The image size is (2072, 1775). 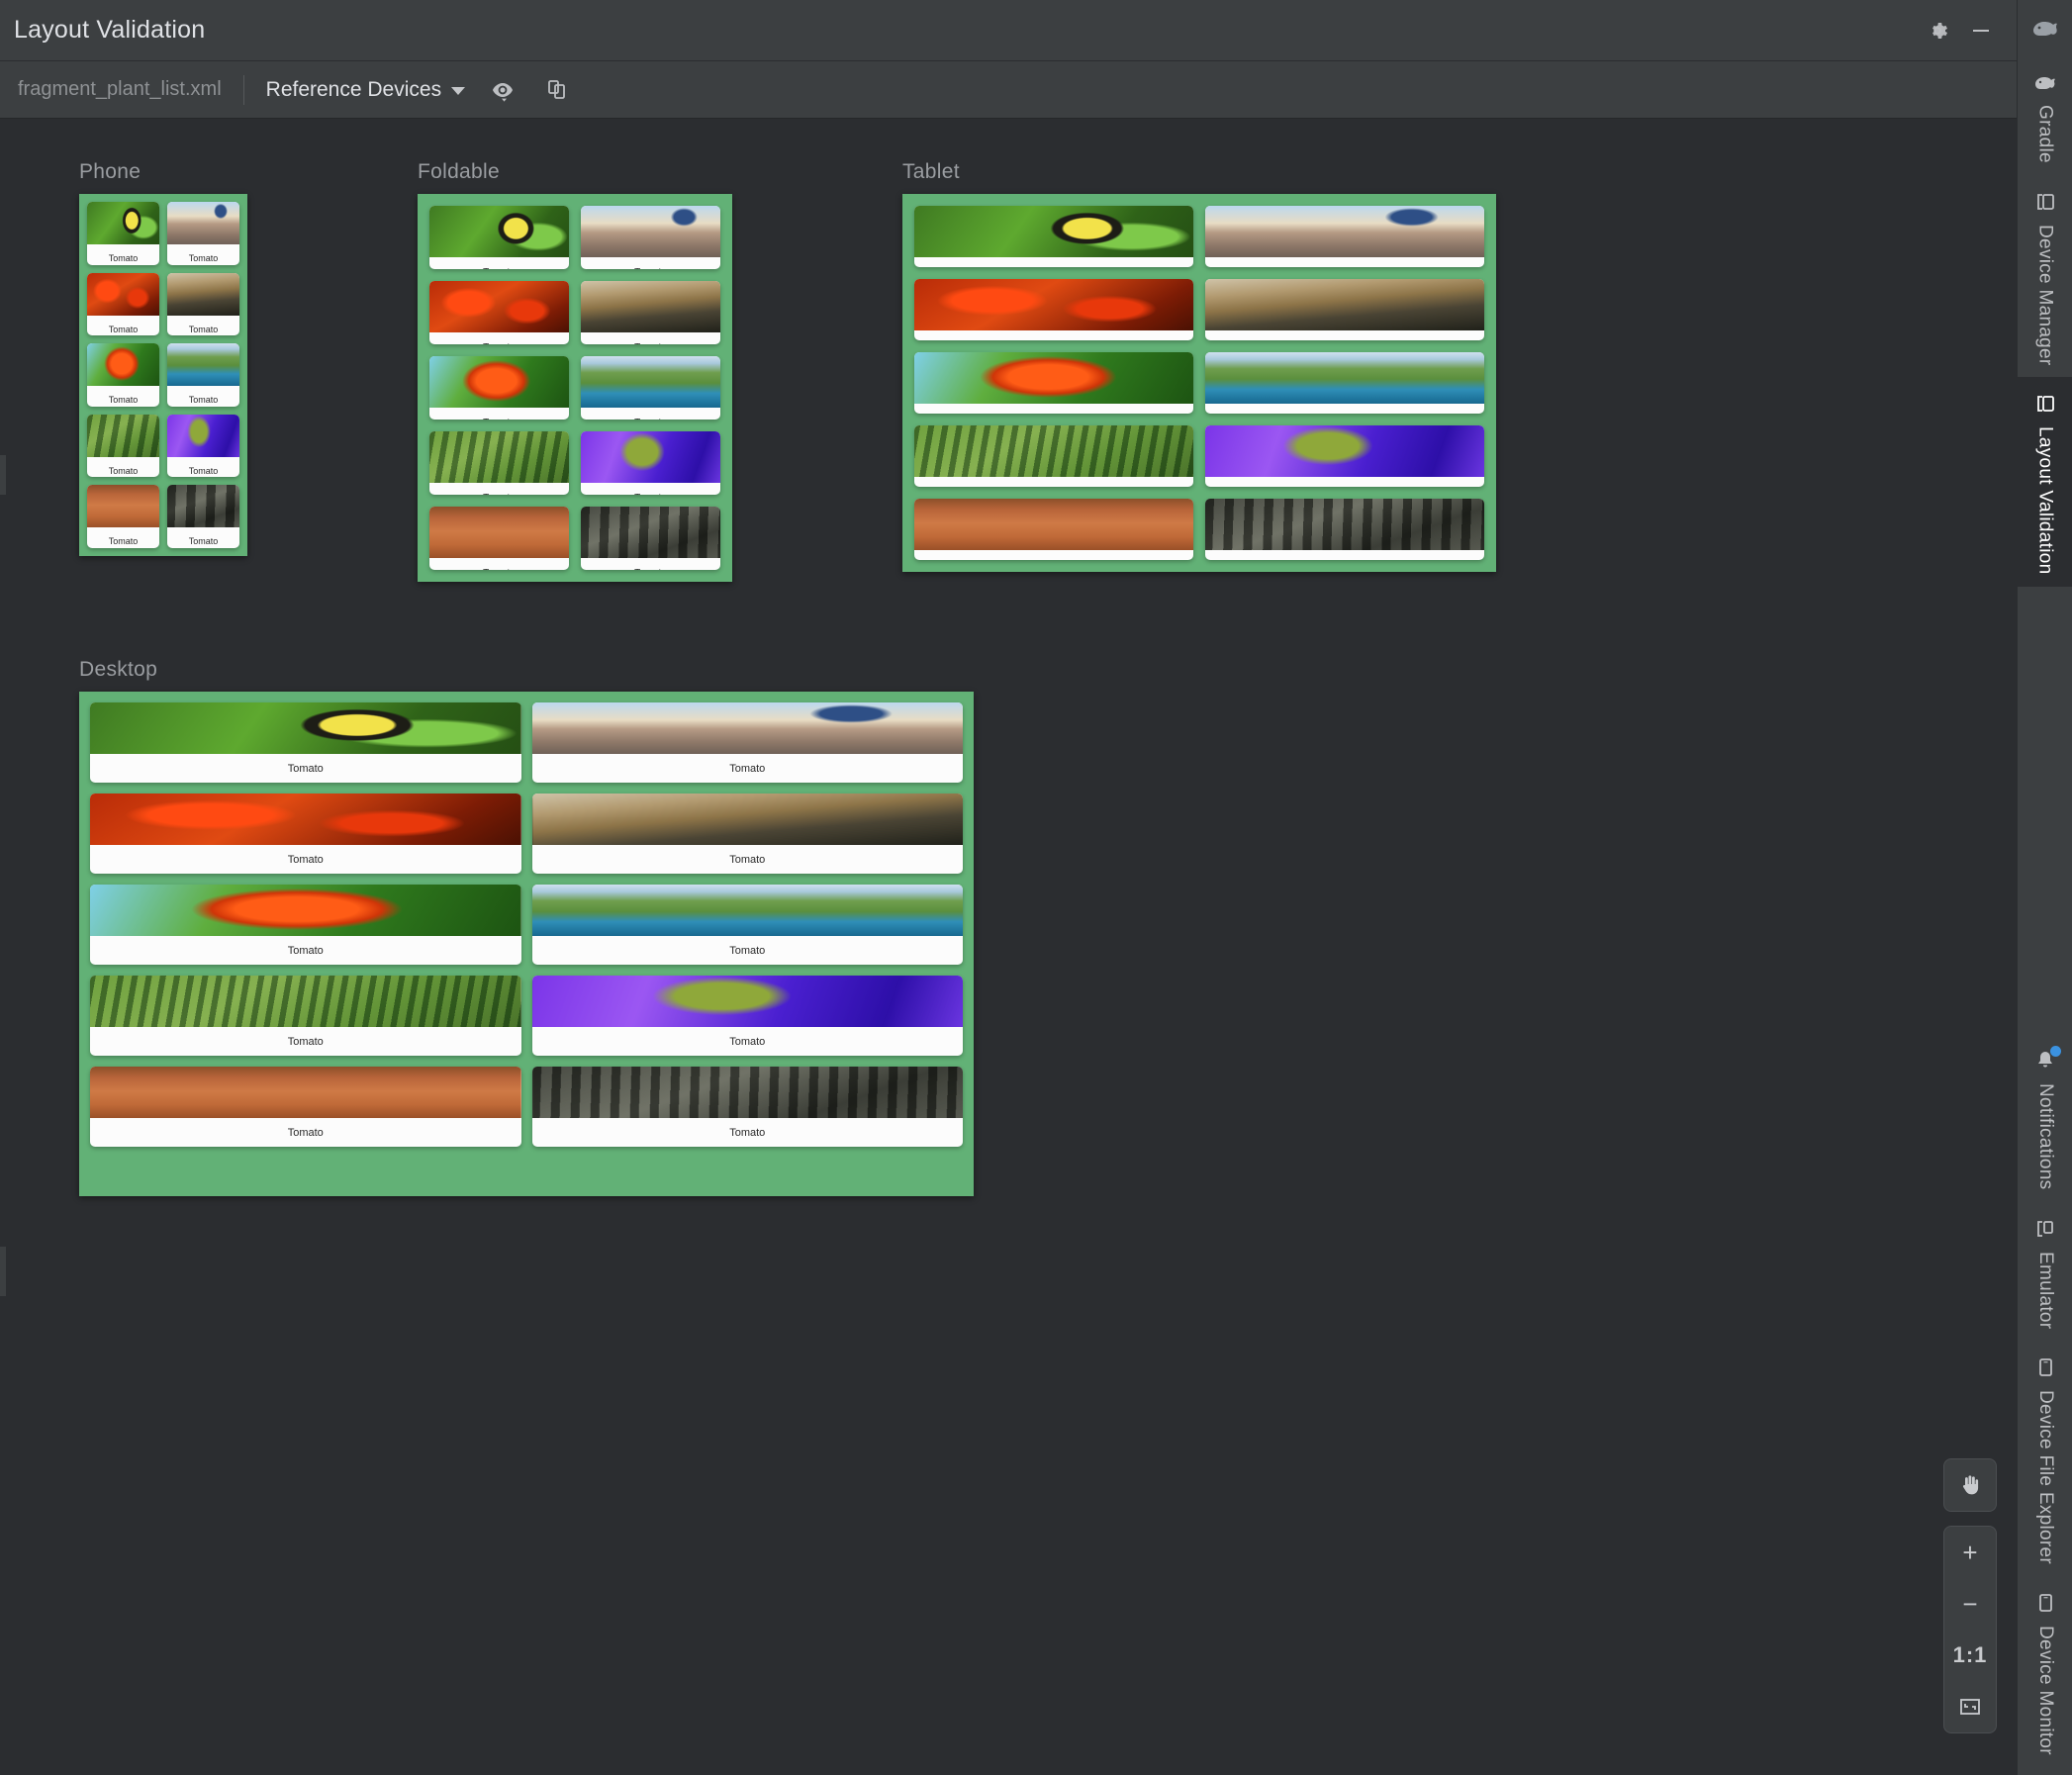 I want to click on sidebar-item-device-file-explorer: Device File Explorer, so click(x=2045, y=1458).